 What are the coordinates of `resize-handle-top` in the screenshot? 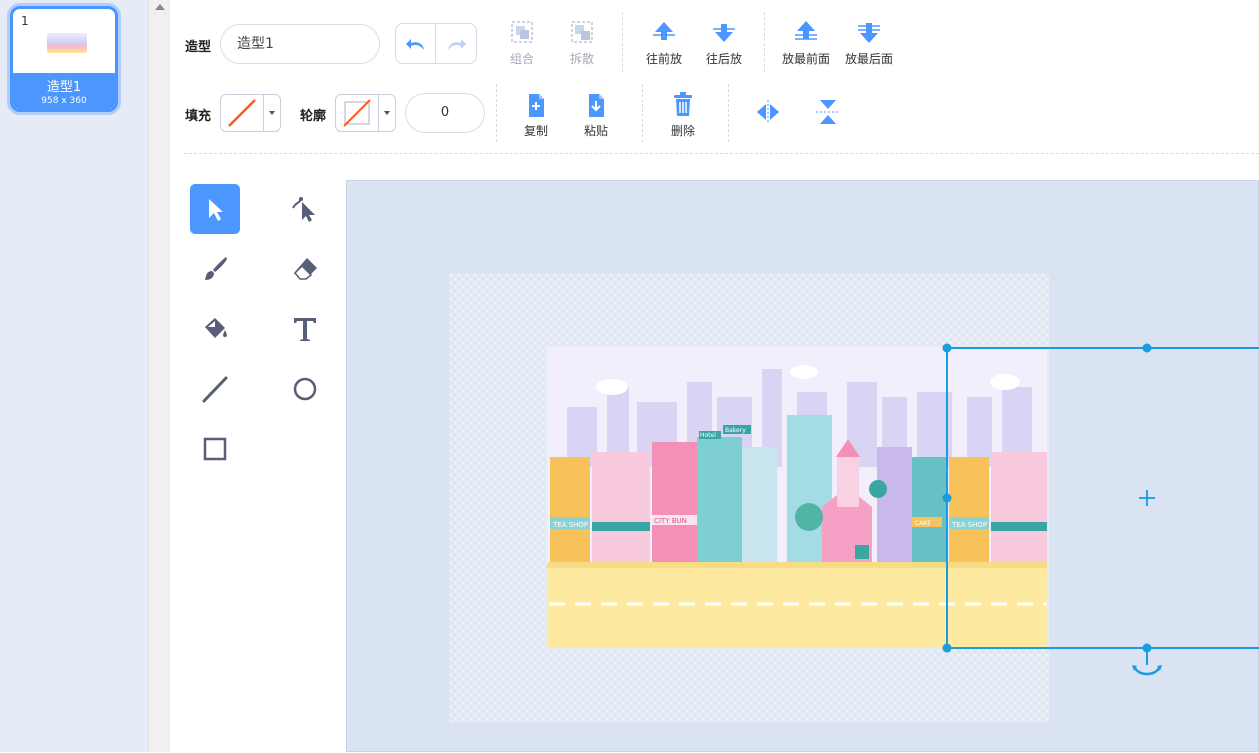 It's located at (1147, 348).